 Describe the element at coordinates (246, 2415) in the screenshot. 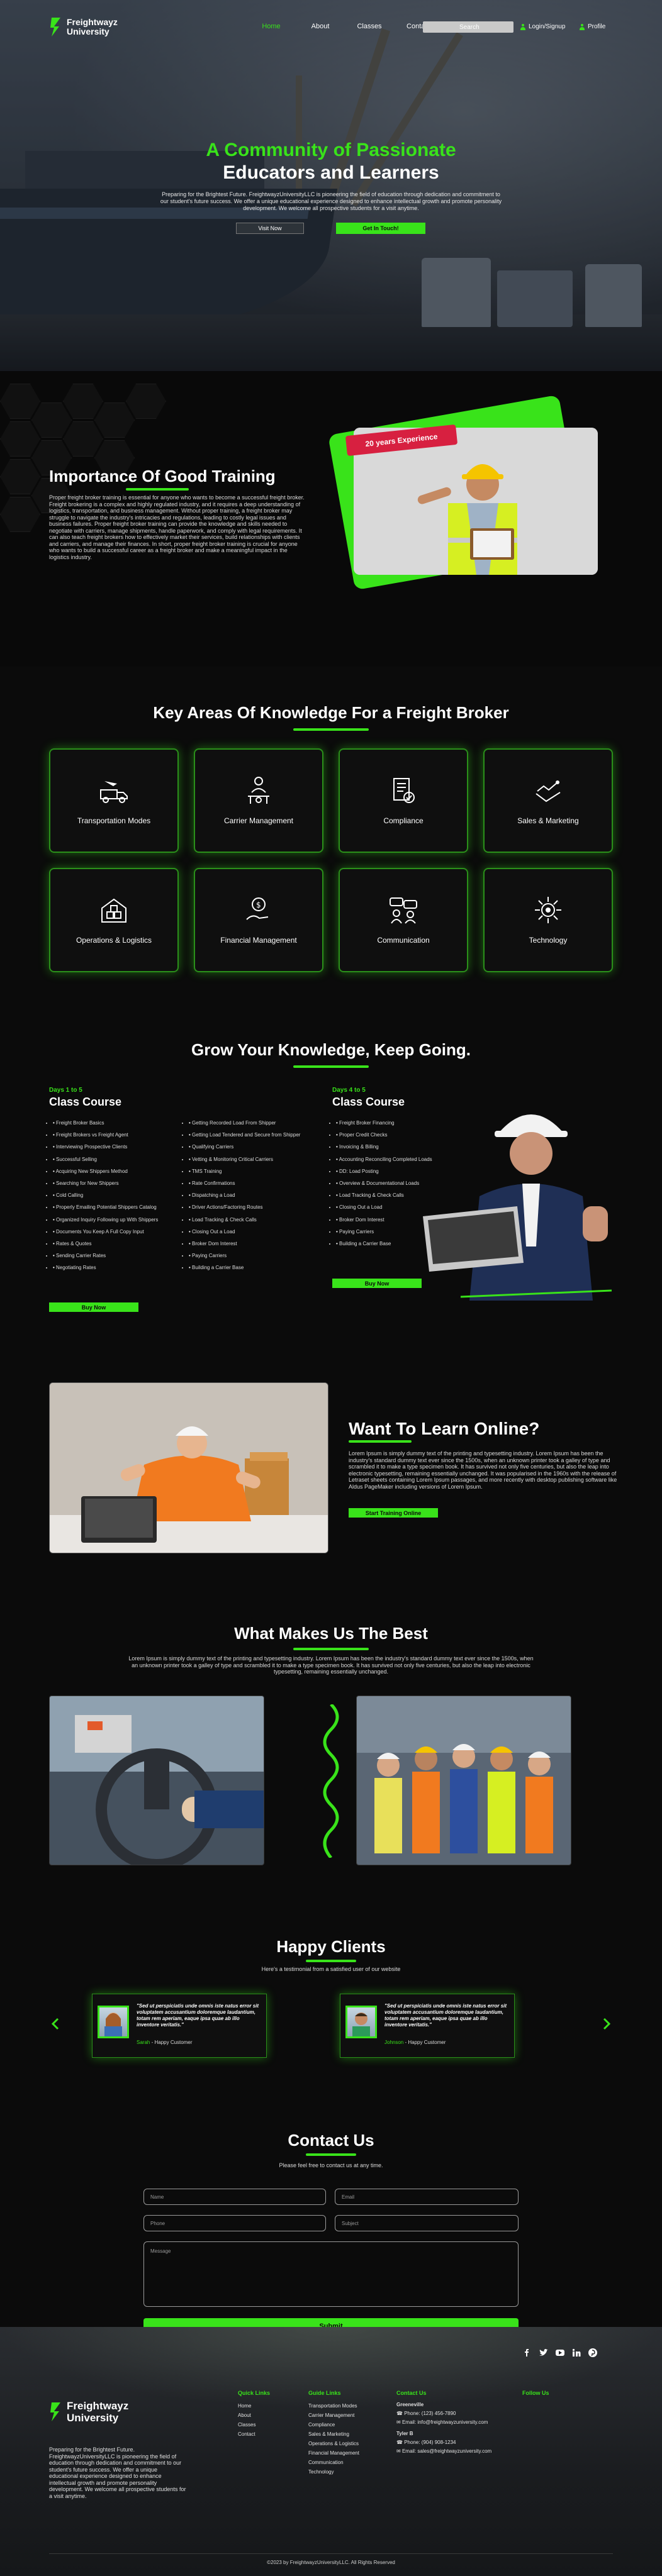

I see `footer-link-about: About` at that location.